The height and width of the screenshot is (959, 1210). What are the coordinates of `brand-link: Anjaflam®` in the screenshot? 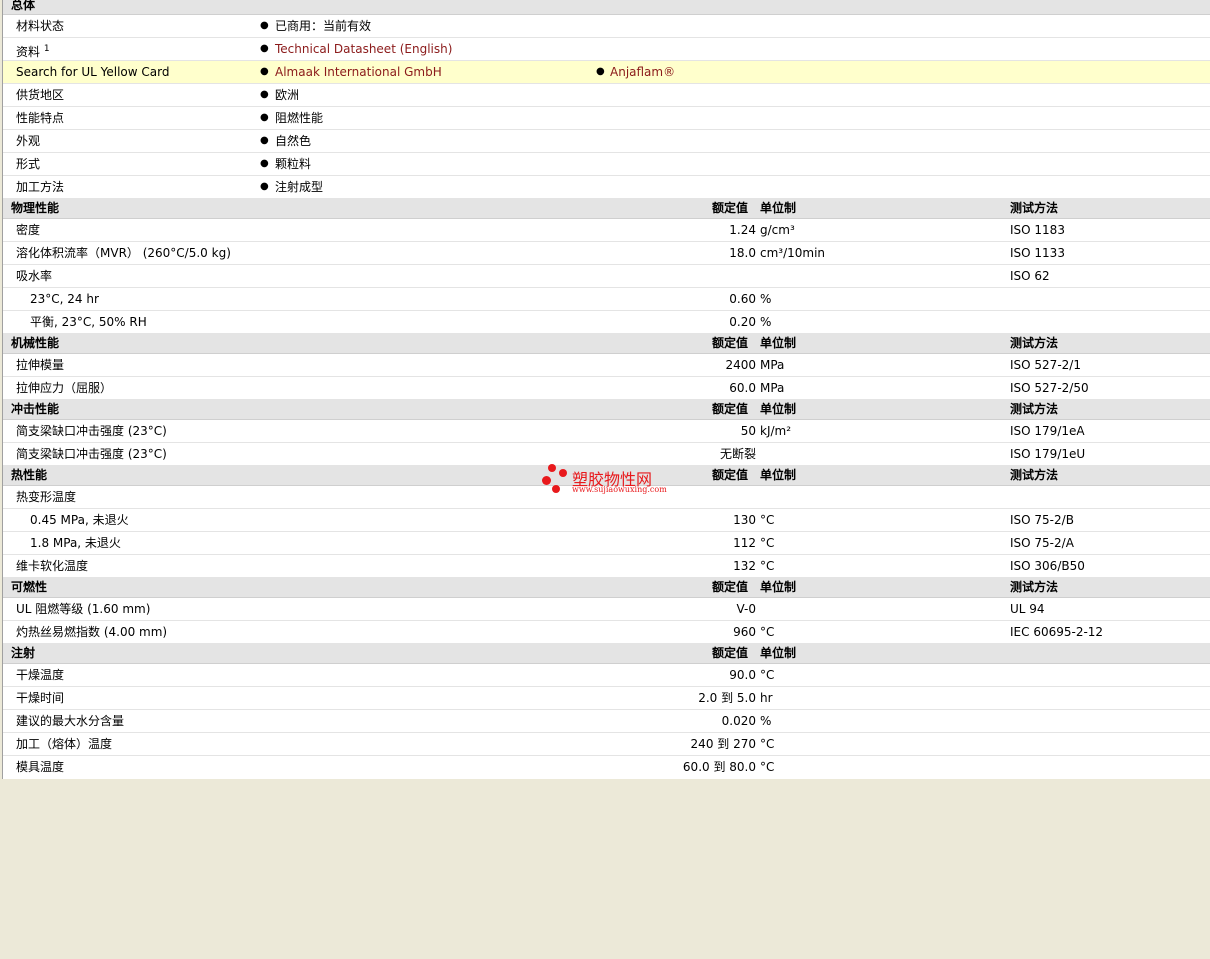 It's located at (642, 72).